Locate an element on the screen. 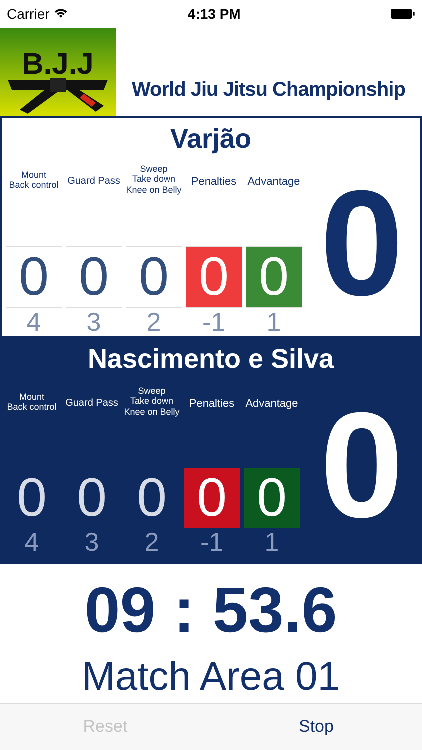  battery-icon is located at coordinates (403, 13).